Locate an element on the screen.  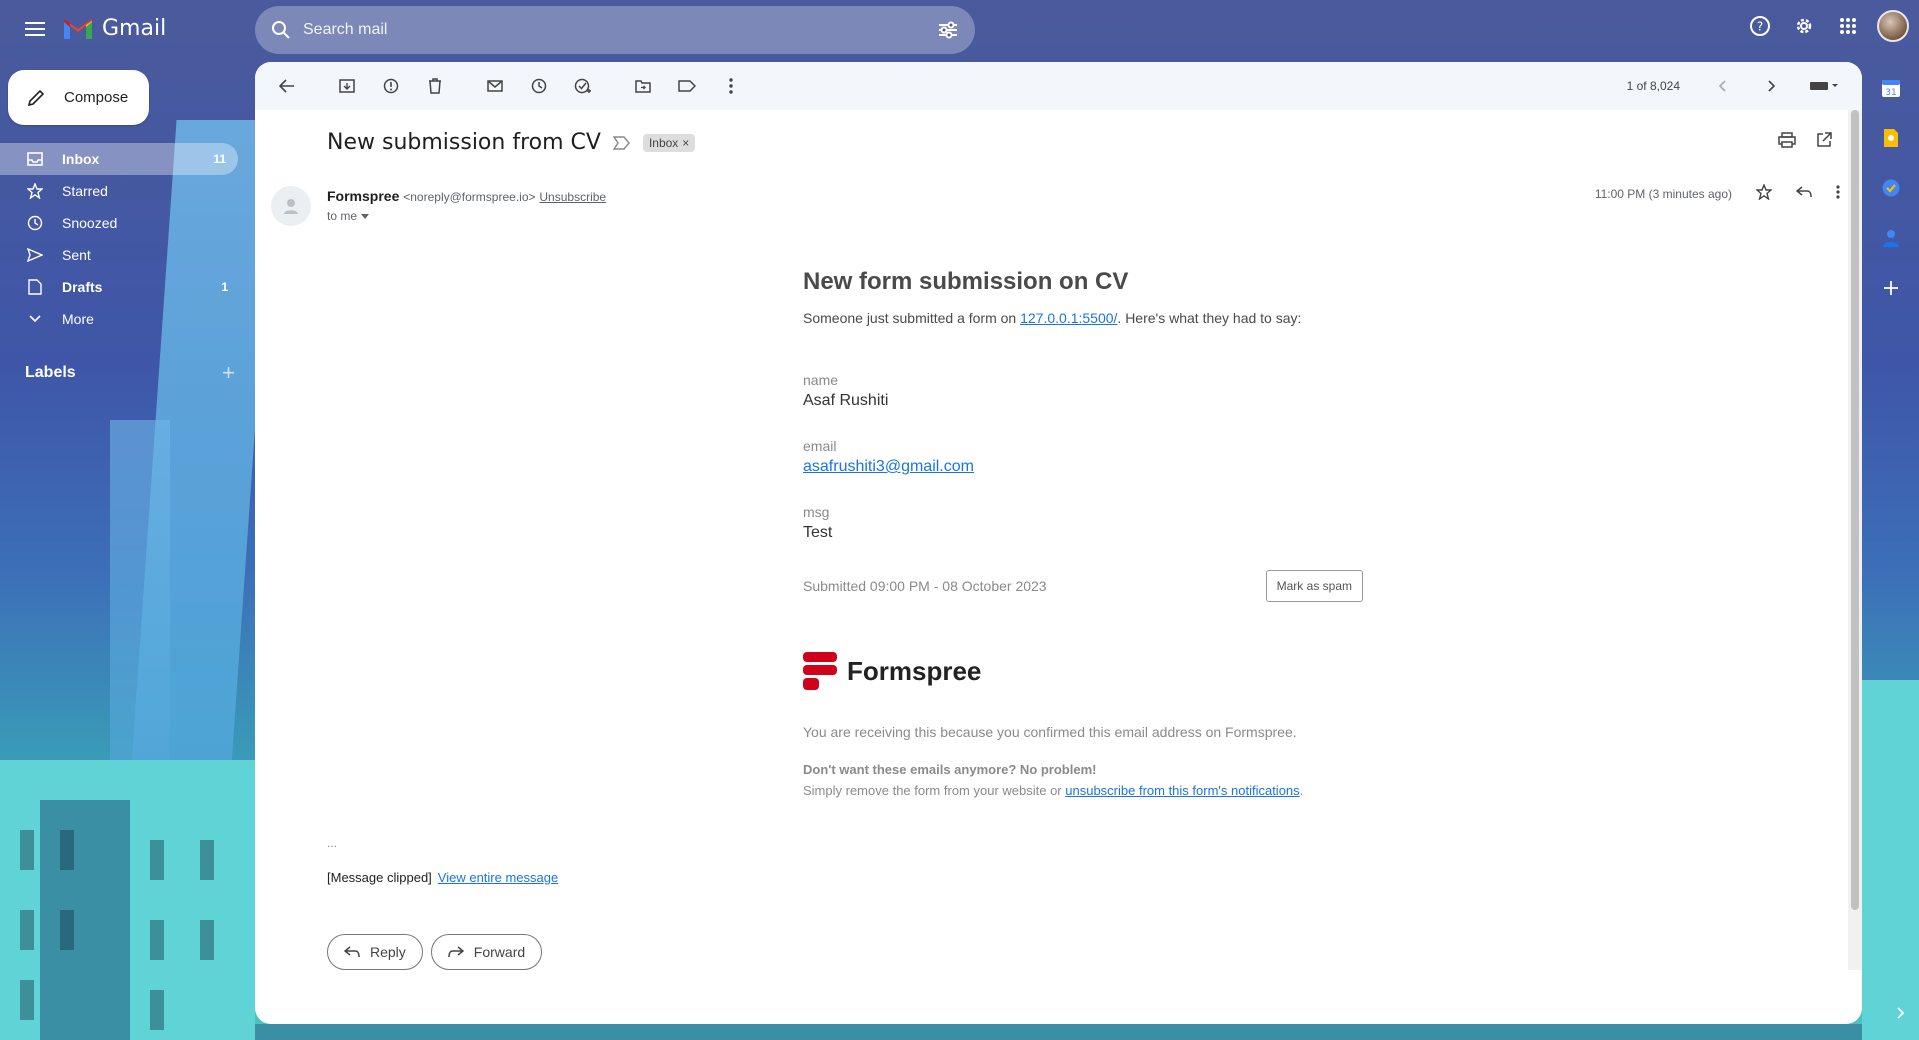
chip-label: Inbox is located at coordinates (663, 142).